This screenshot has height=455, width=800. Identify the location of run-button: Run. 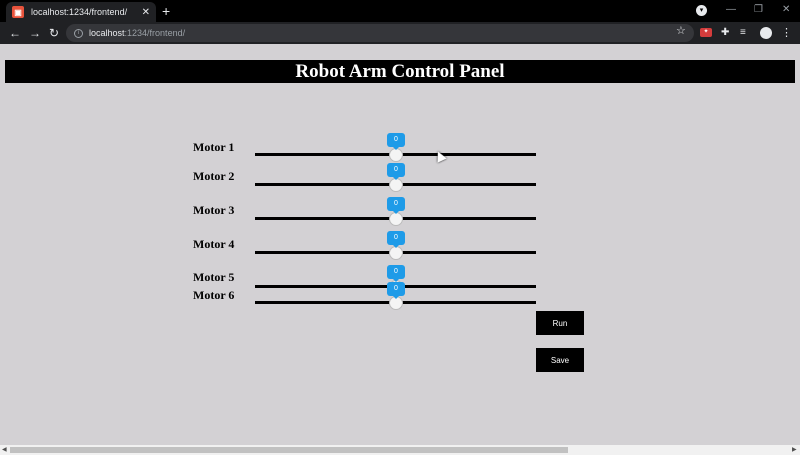
(560, 323).